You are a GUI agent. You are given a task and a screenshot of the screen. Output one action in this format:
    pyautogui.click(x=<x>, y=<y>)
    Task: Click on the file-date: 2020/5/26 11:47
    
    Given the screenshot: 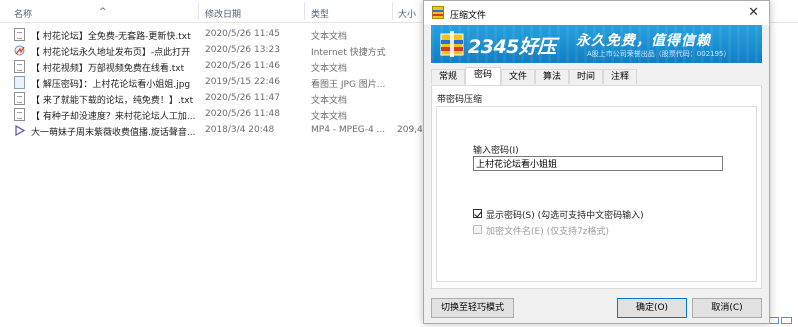 What is the action you would take?
    pyautogui.click(x=242, y=98)
    